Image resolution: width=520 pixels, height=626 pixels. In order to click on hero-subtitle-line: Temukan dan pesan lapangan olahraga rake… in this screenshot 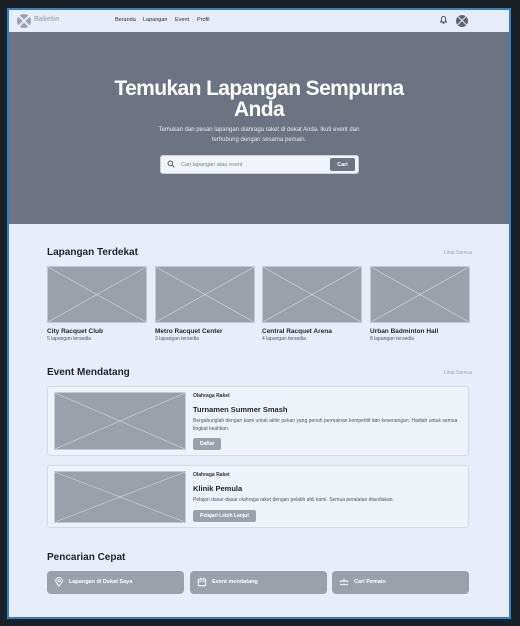, I will do `click(259, 130)`.